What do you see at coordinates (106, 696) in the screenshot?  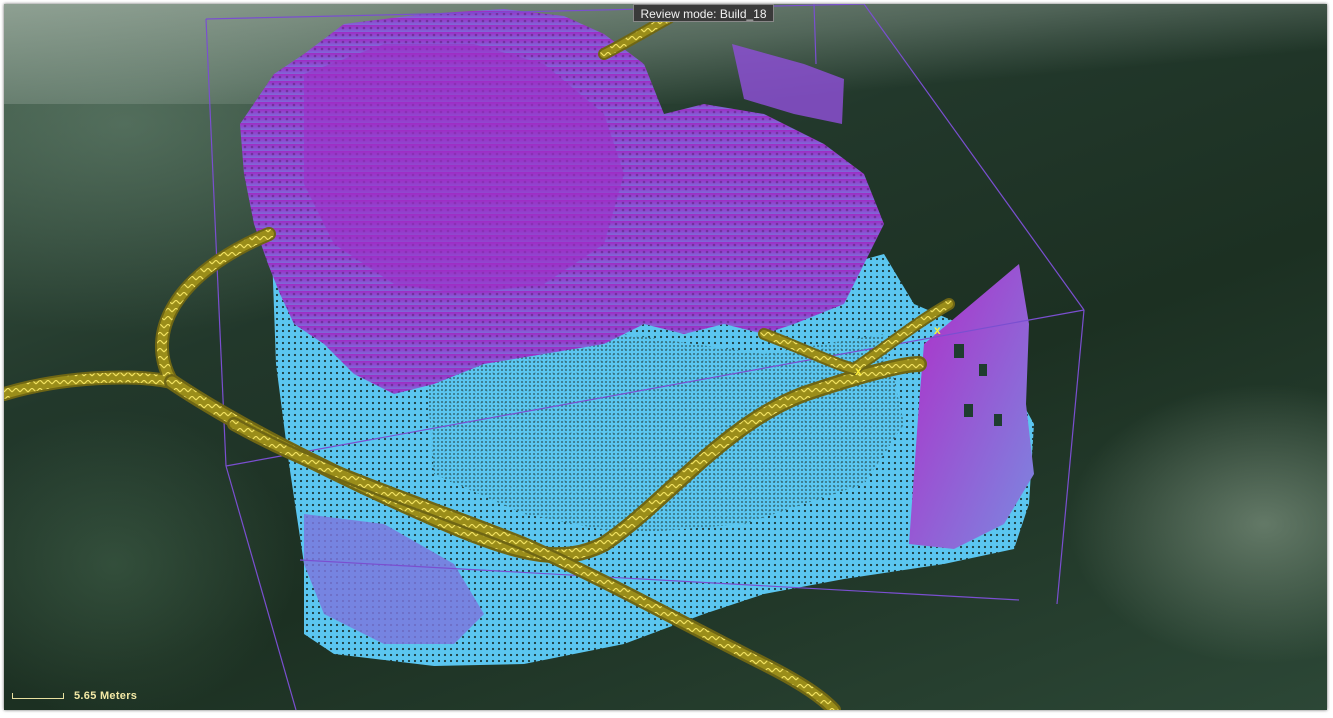 I see `scale-label: 5.65 Meters` at bounding box center [106, 696].